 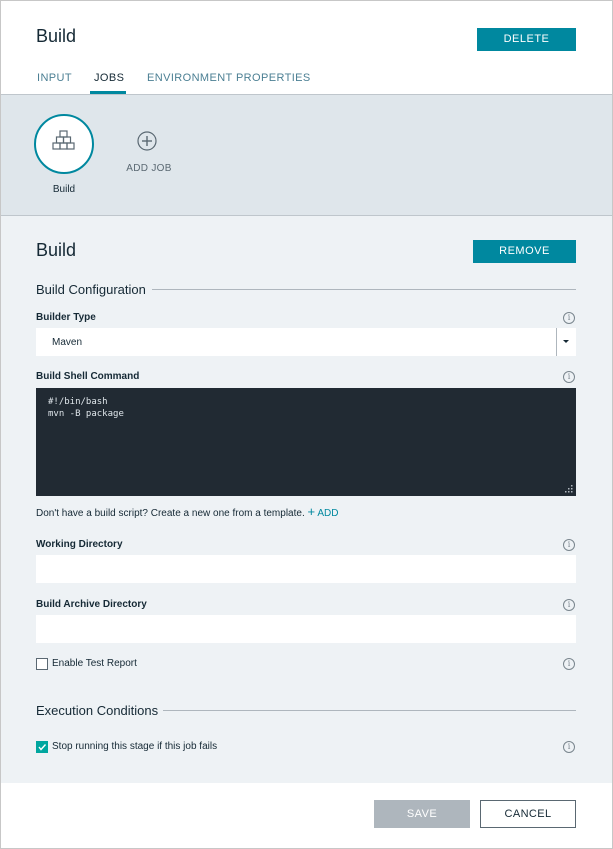 What do you see at coordinates (67, 342) in the screenshot?
I see `builder-type-value: Maven` at bounding box center [67, 342].